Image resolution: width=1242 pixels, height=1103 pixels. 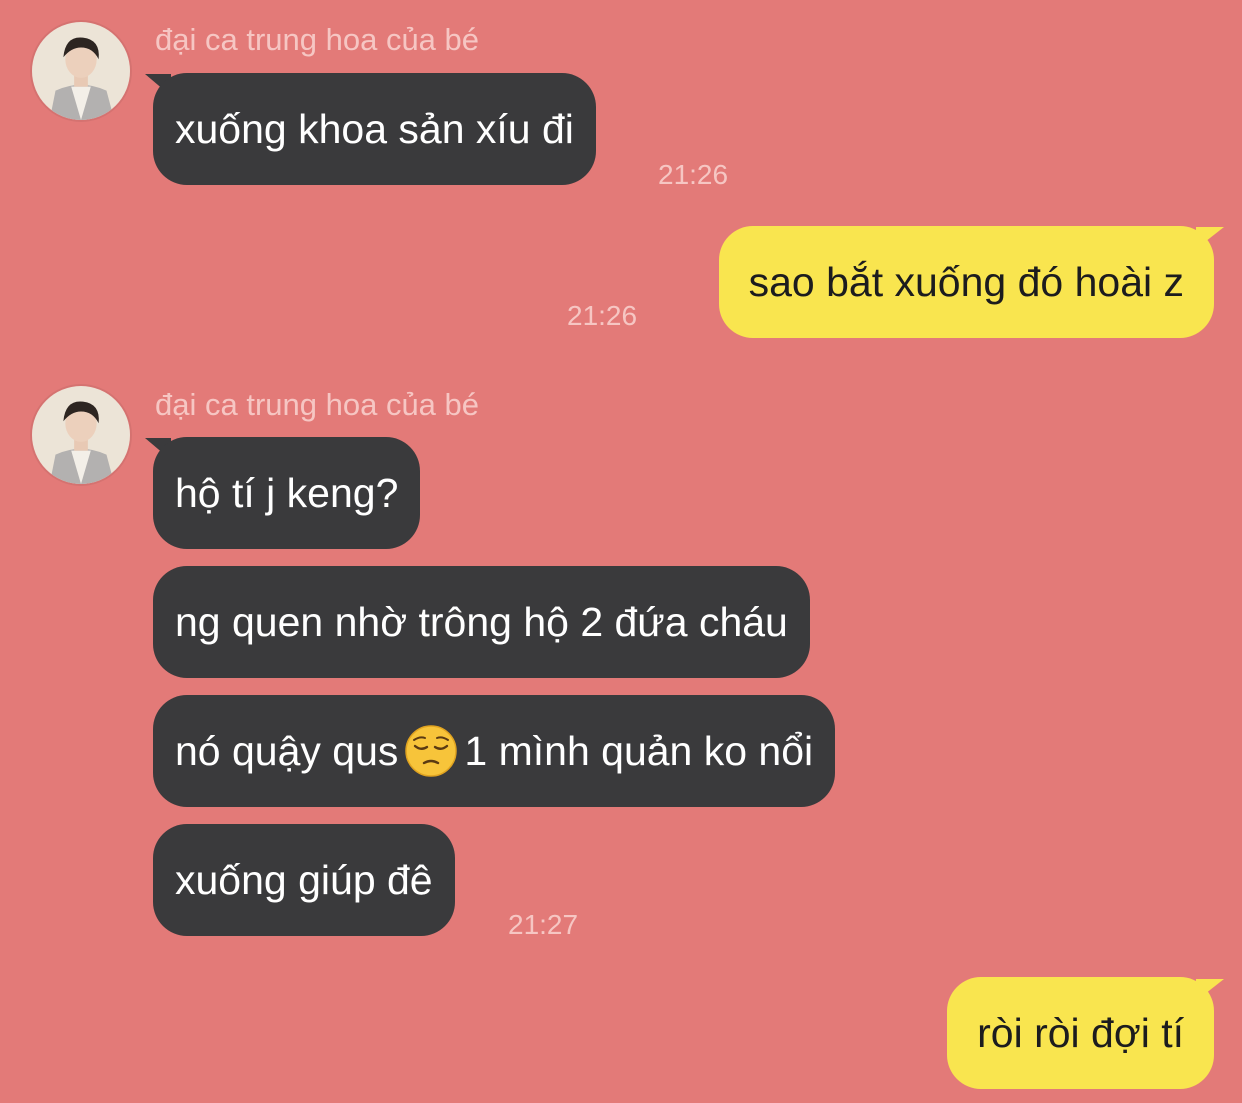 I want to click on message-text: sao bắt xuống đó hoài z, so click(x=966, y=281).